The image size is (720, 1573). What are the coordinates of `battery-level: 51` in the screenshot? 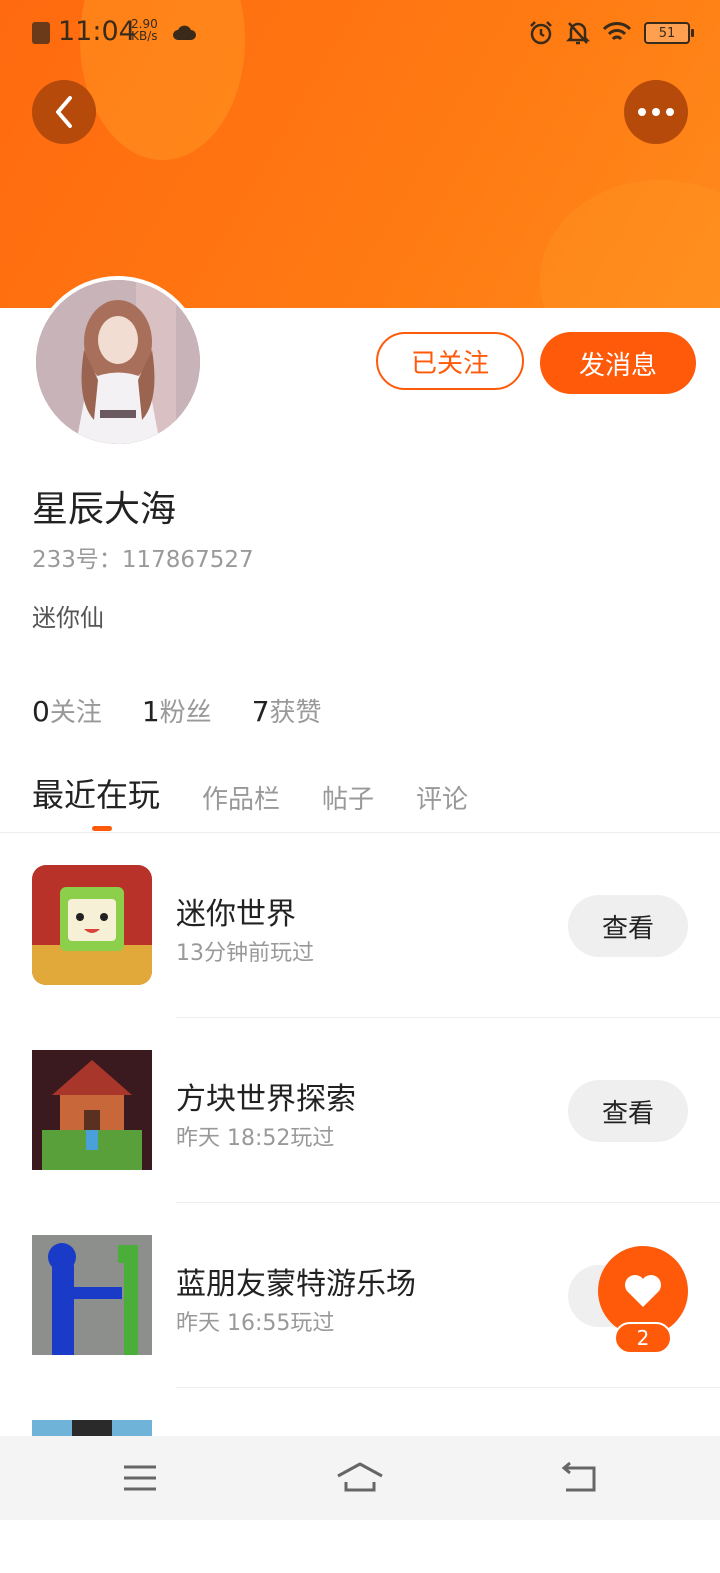 It's located at (667, 33).